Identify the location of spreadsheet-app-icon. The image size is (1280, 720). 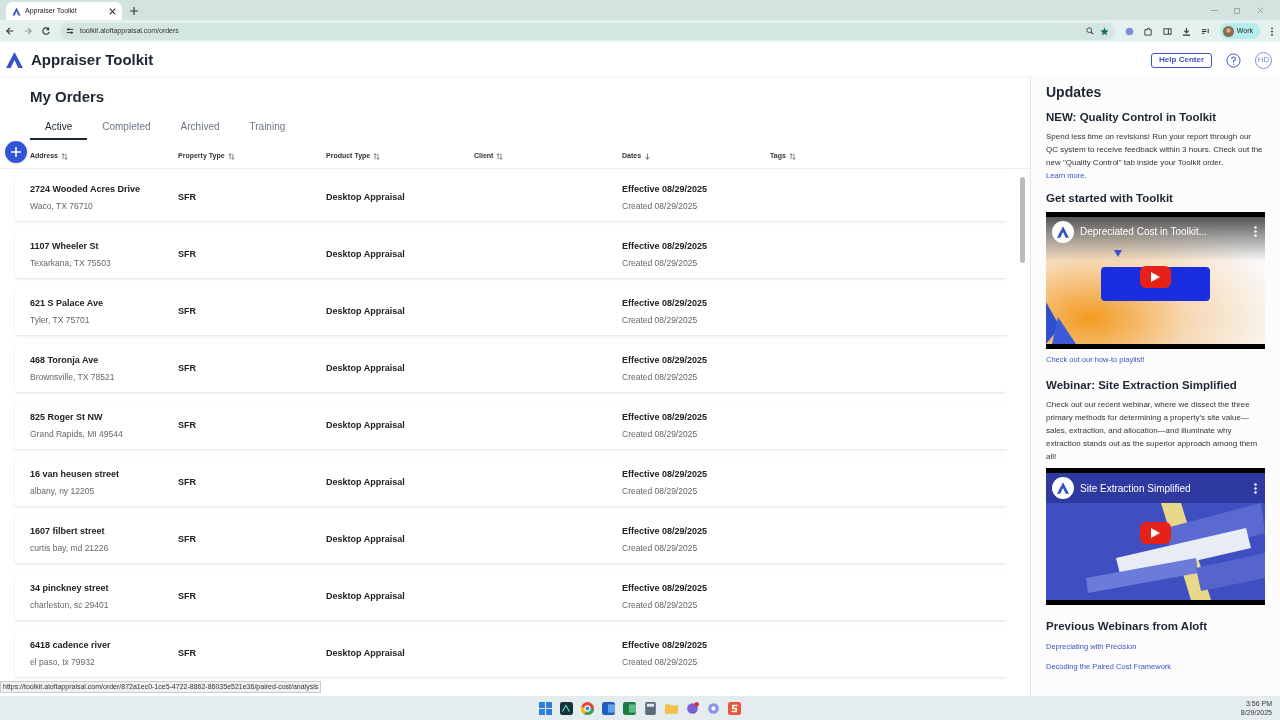
(630, 708).